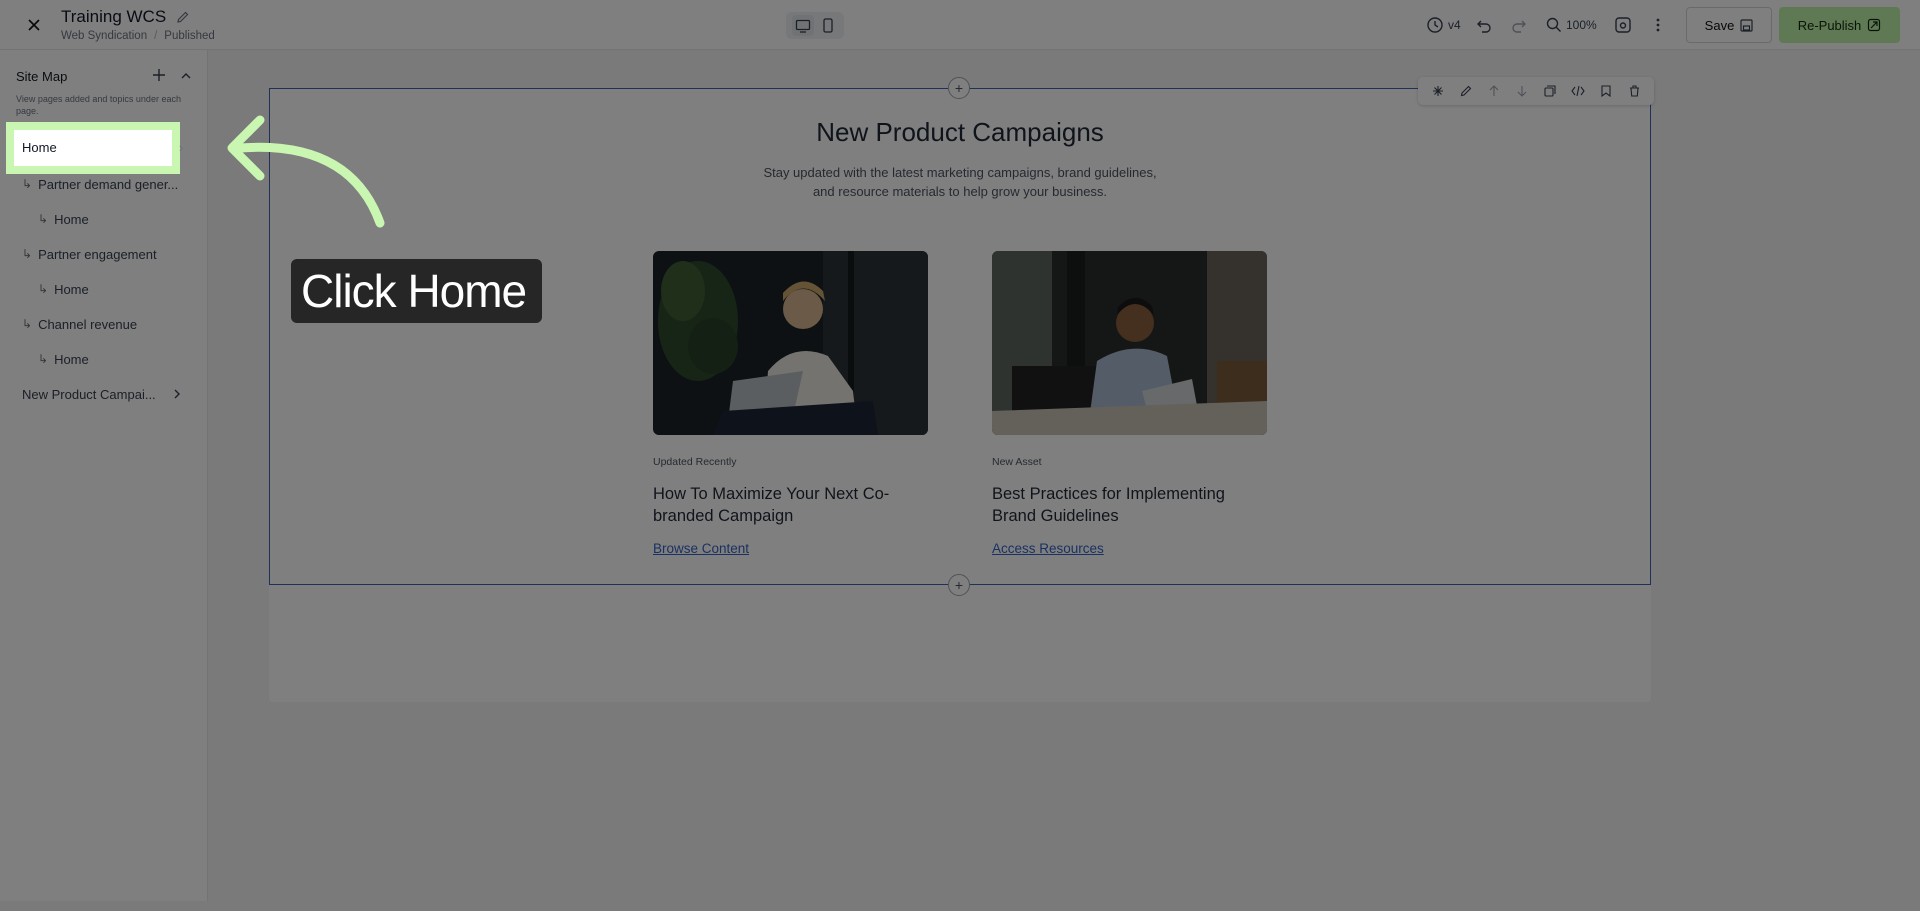 The width and height of the screenshot is (1920, 911). I want to click on pointer-arrow-icon, so click(306, 171).